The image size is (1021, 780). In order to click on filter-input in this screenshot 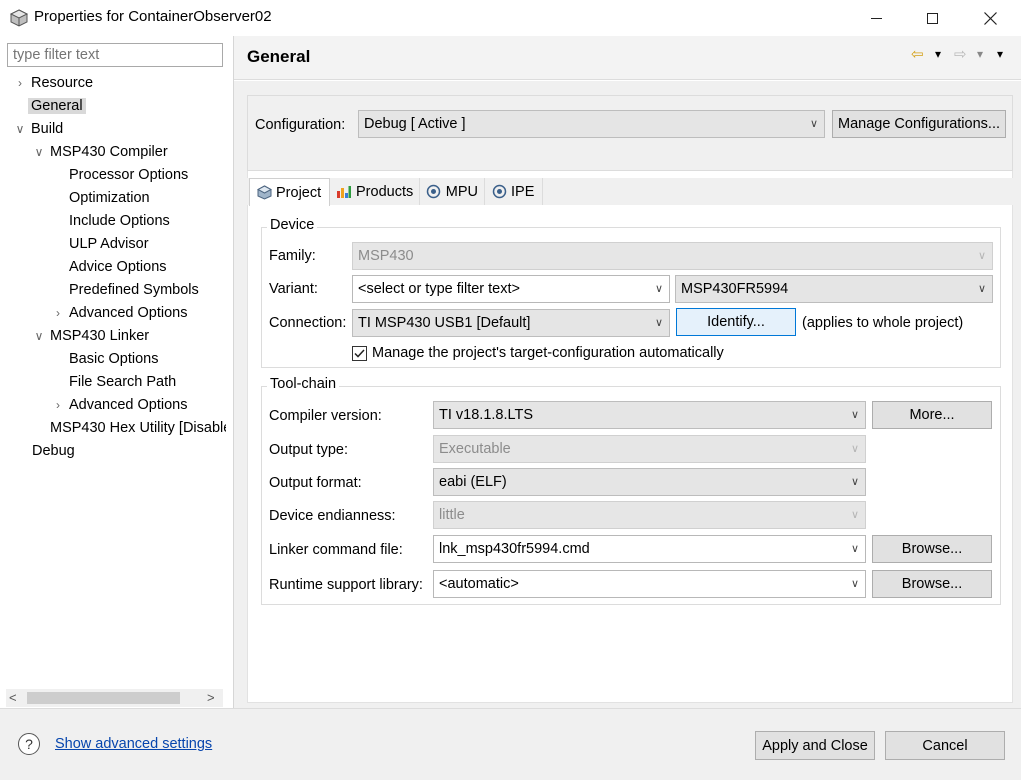, I will do `click(115, 55)`.